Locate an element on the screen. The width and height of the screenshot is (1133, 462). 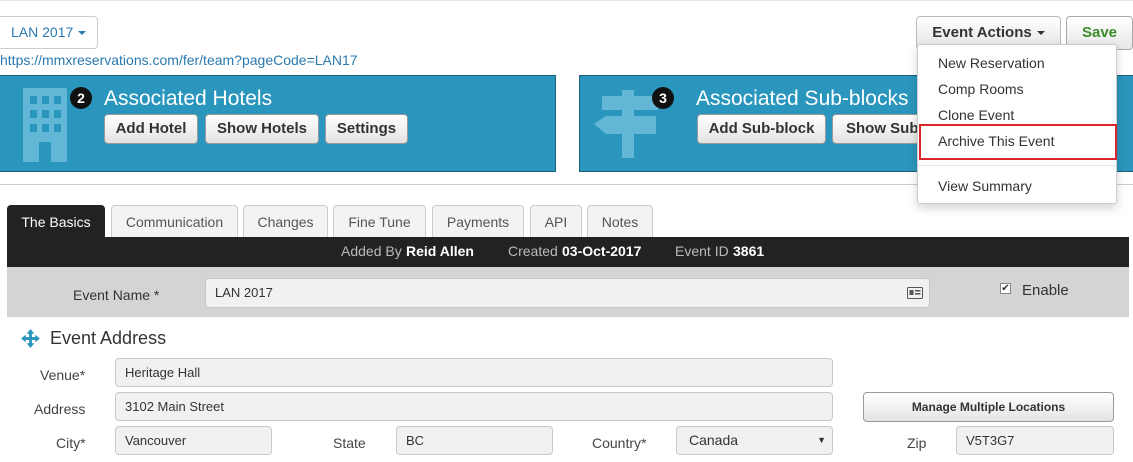
tab-changes: Changes is located at coordinates (285, 221).